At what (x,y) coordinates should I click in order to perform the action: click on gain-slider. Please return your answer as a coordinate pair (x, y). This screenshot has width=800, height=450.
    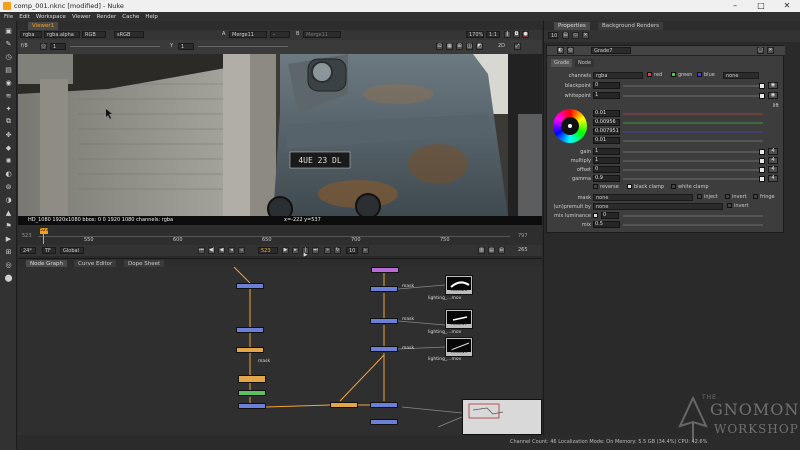
    Looking at the image, I should click on (115, 46).